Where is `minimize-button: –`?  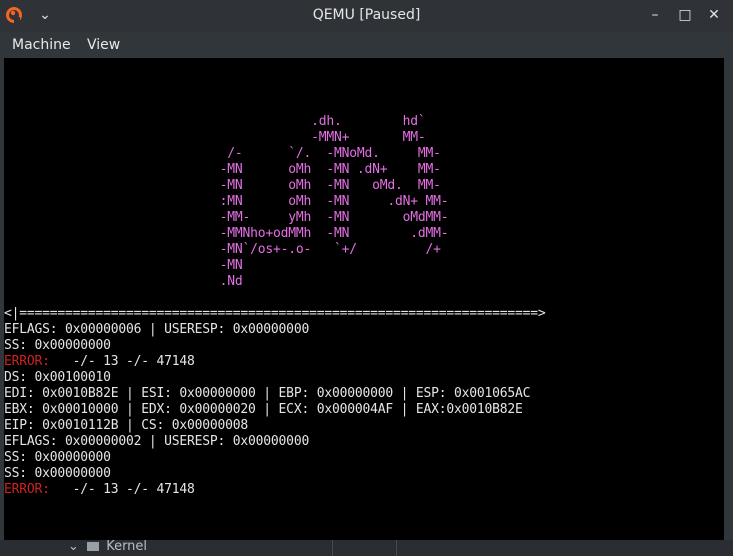 minimize-button: – is located at coordinates (655, 15).